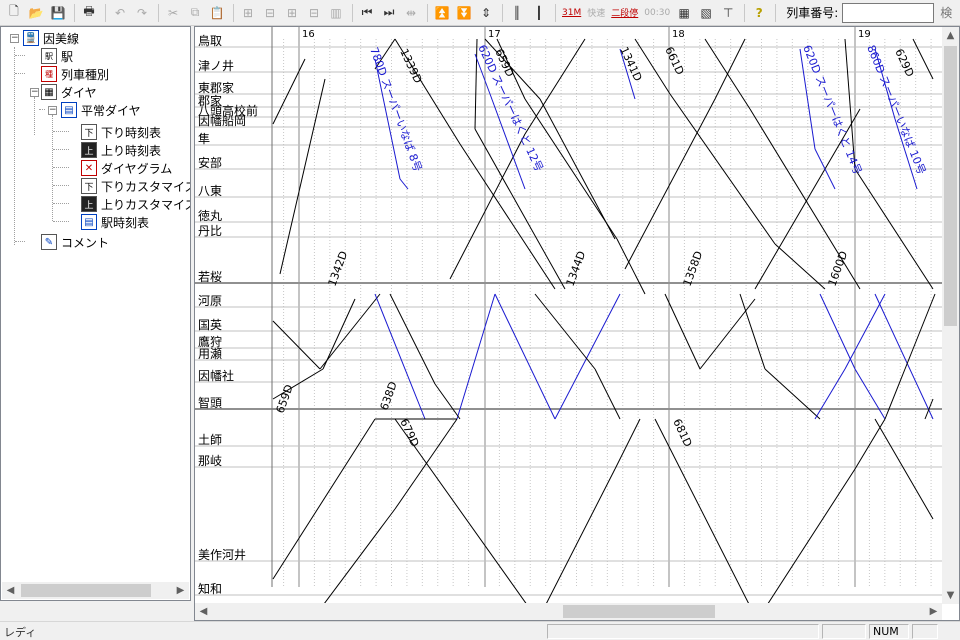 The height and width of the screenshot is (640, 960). Describe the element at coordinates (904, 63) in the screenshot. I see `train-label: 629D` at that location.